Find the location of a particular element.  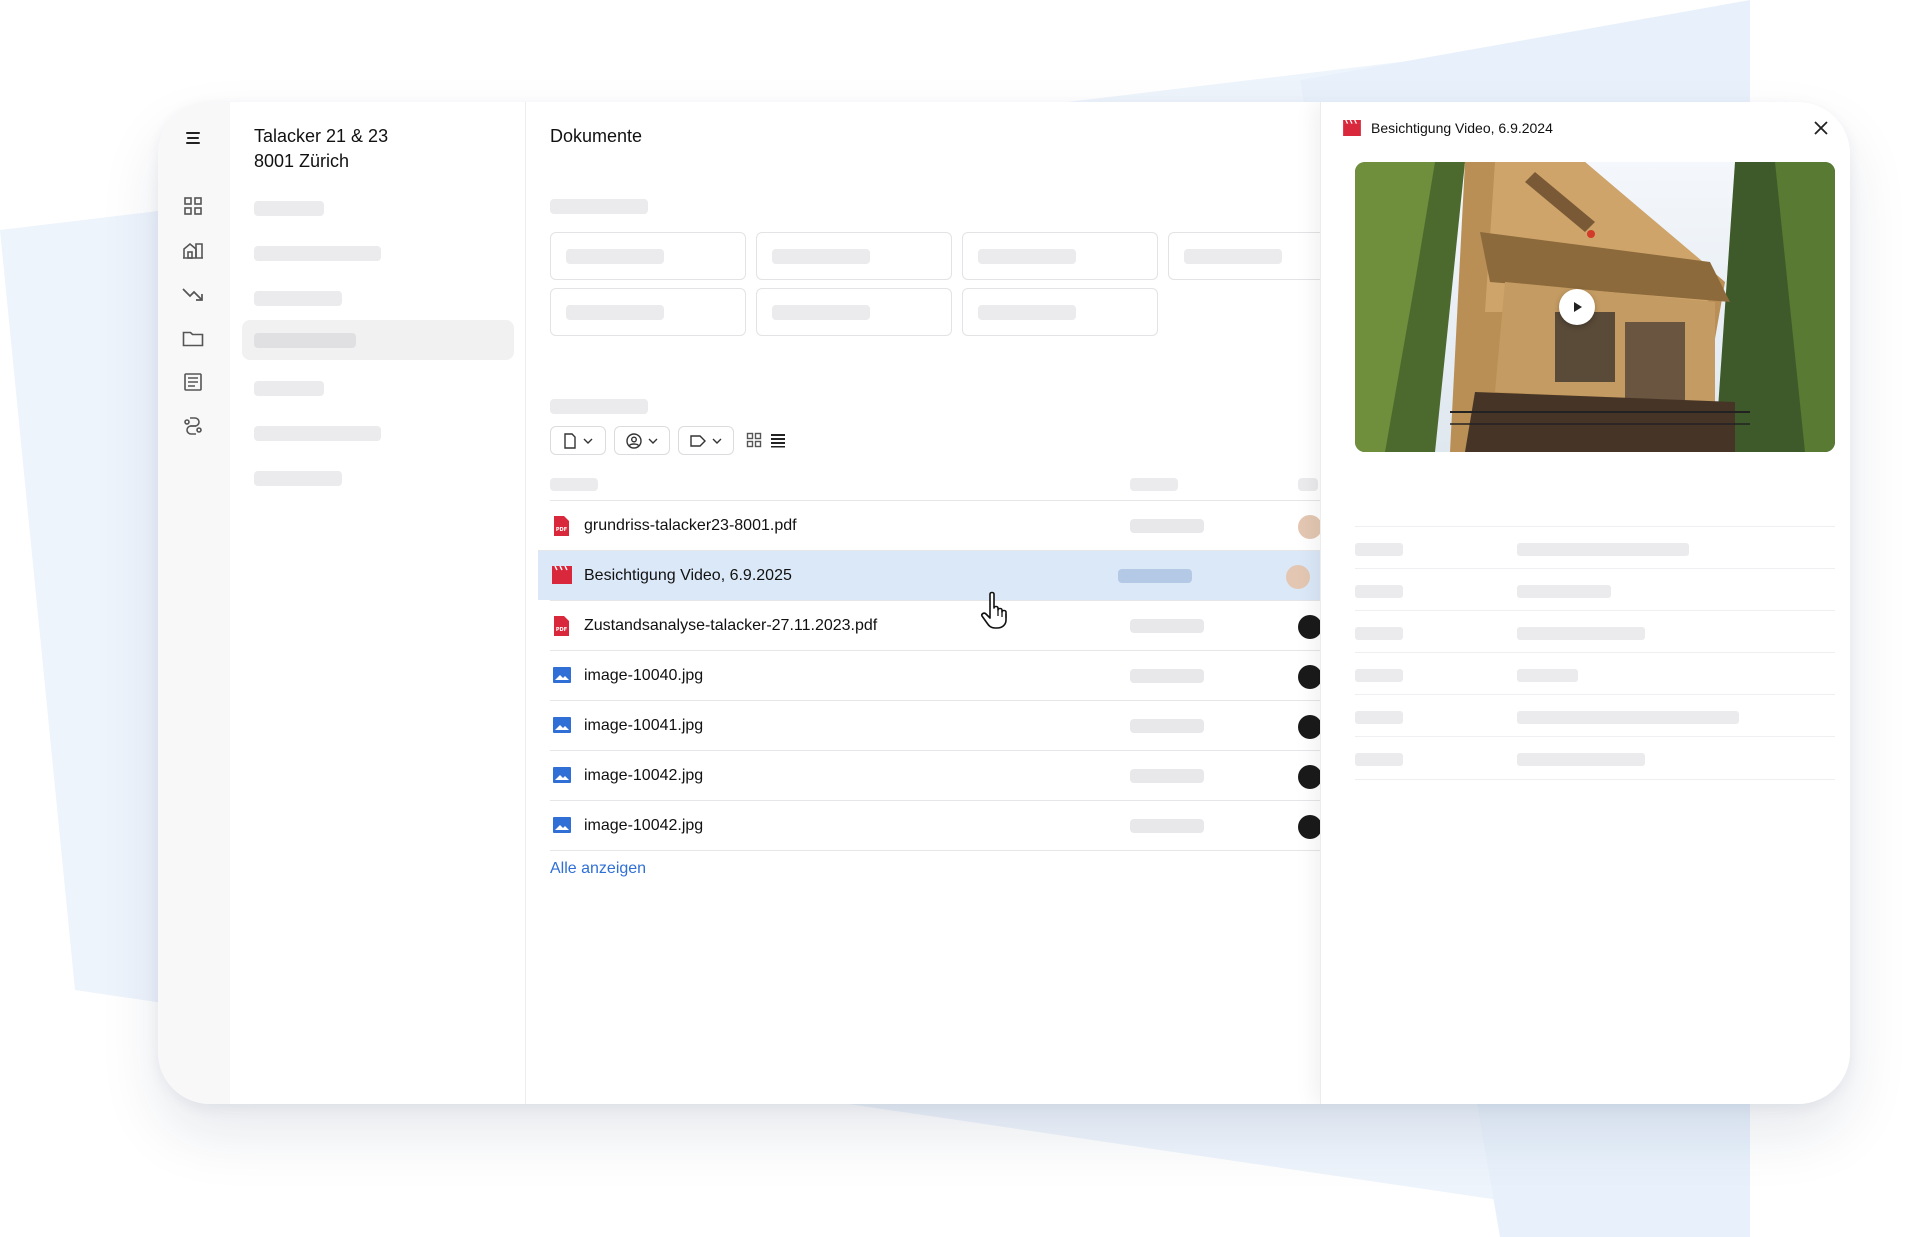

owner-filter is located at coordinates (642, 440).